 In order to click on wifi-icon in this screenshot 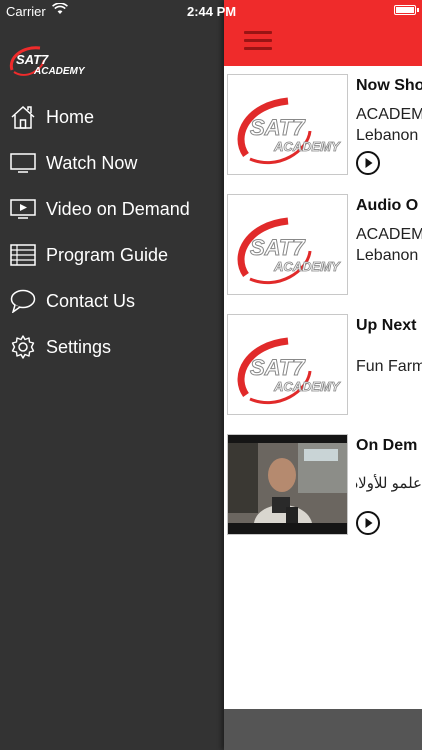, I will do `click(60, 10)`.